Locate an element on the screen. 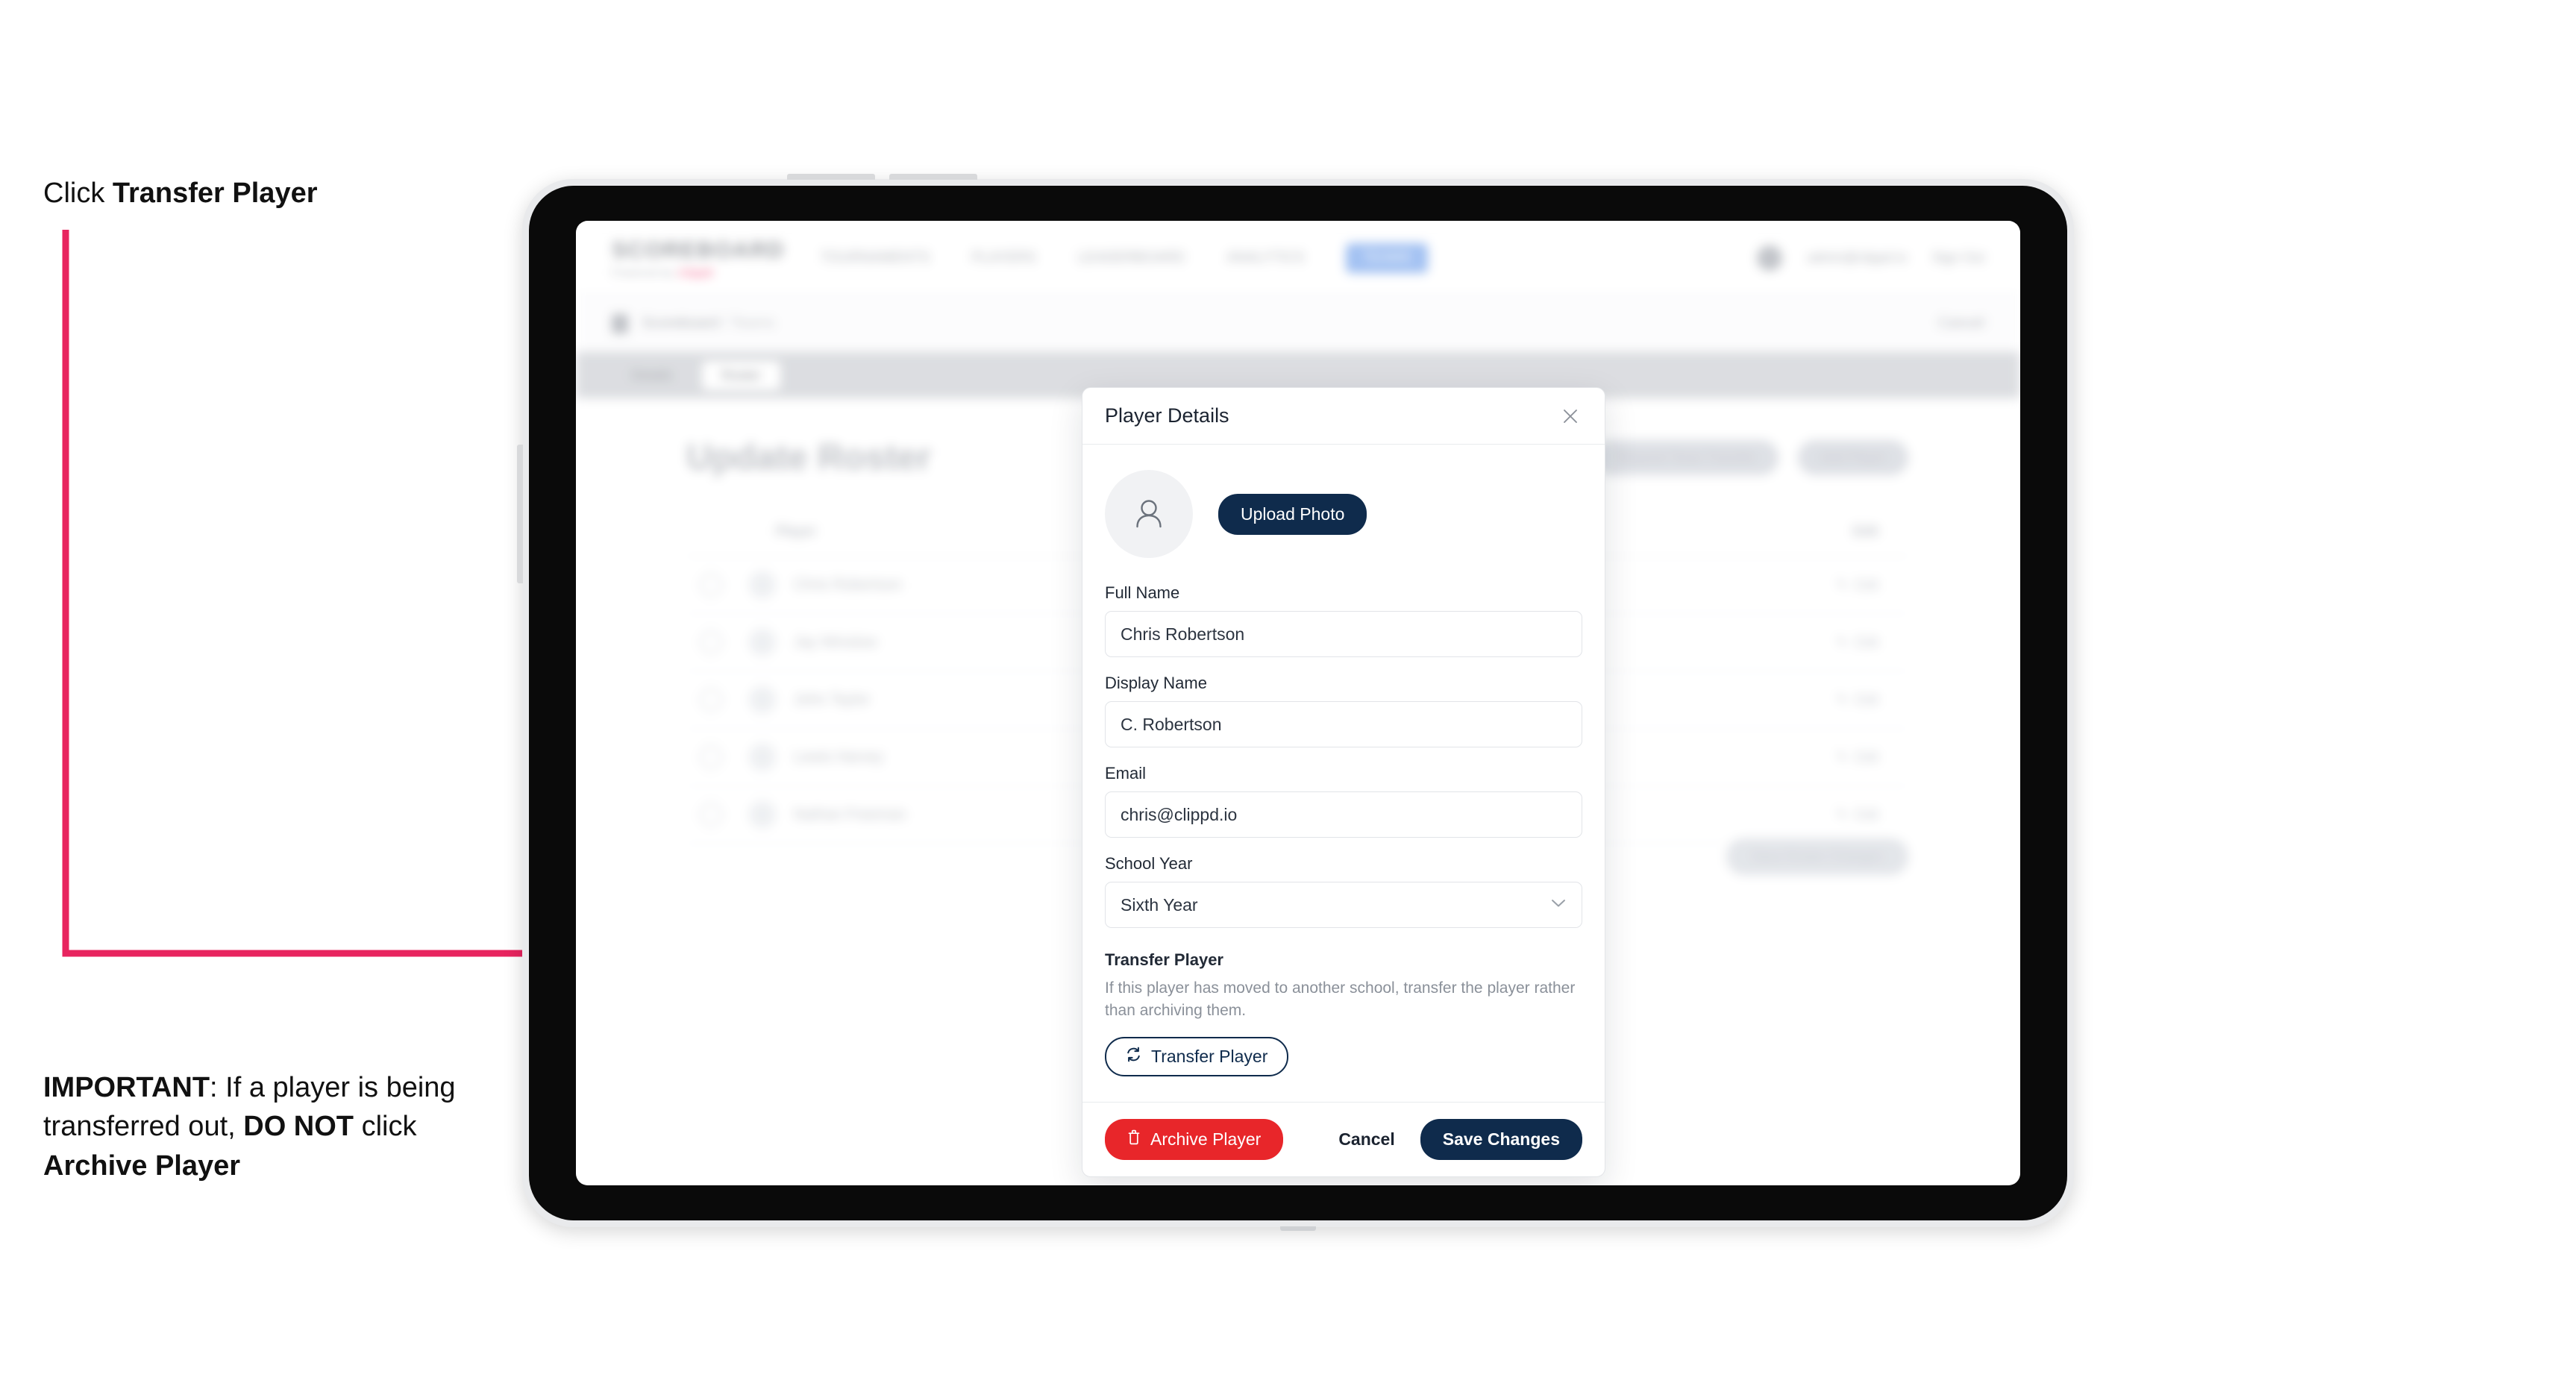 Image resolution: width=2576 pixels, height=1386 pixels. power-button is located at coordinates (520, 514).